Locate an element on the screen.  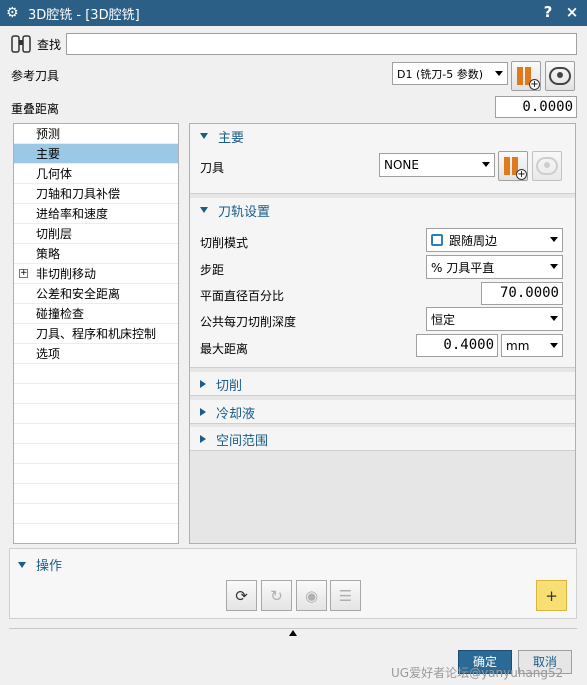
main-group: 主要 刀具 NONE + is located at coordinates (382, 159).